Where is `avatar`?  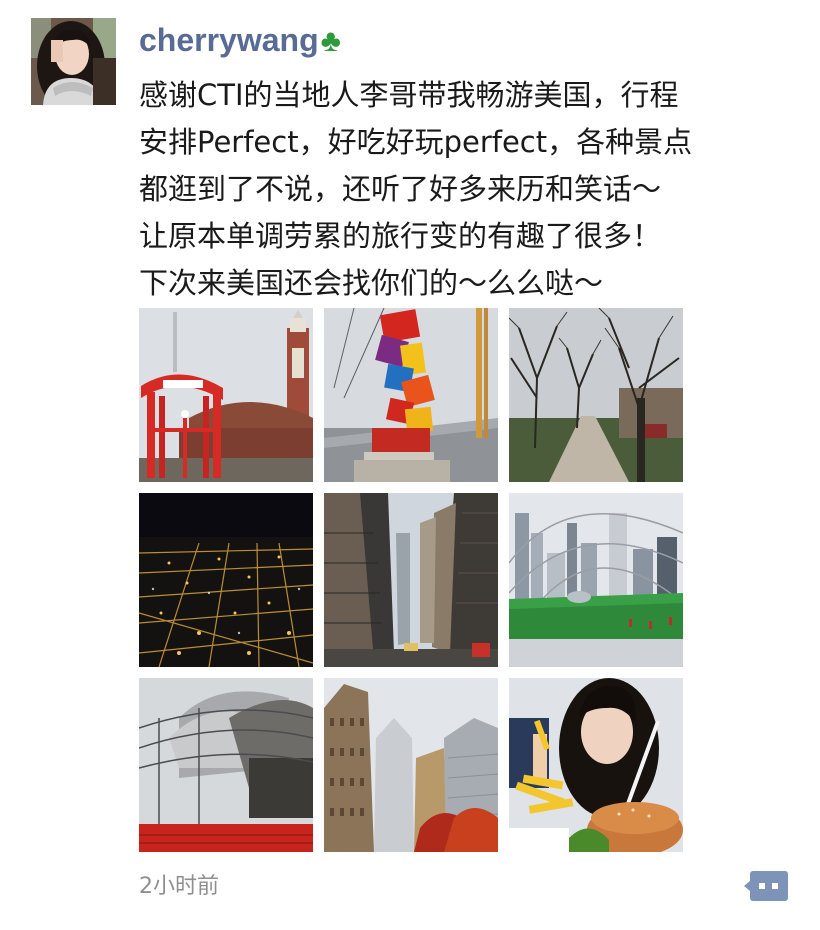 avatar is located at coordinates (73, 61).